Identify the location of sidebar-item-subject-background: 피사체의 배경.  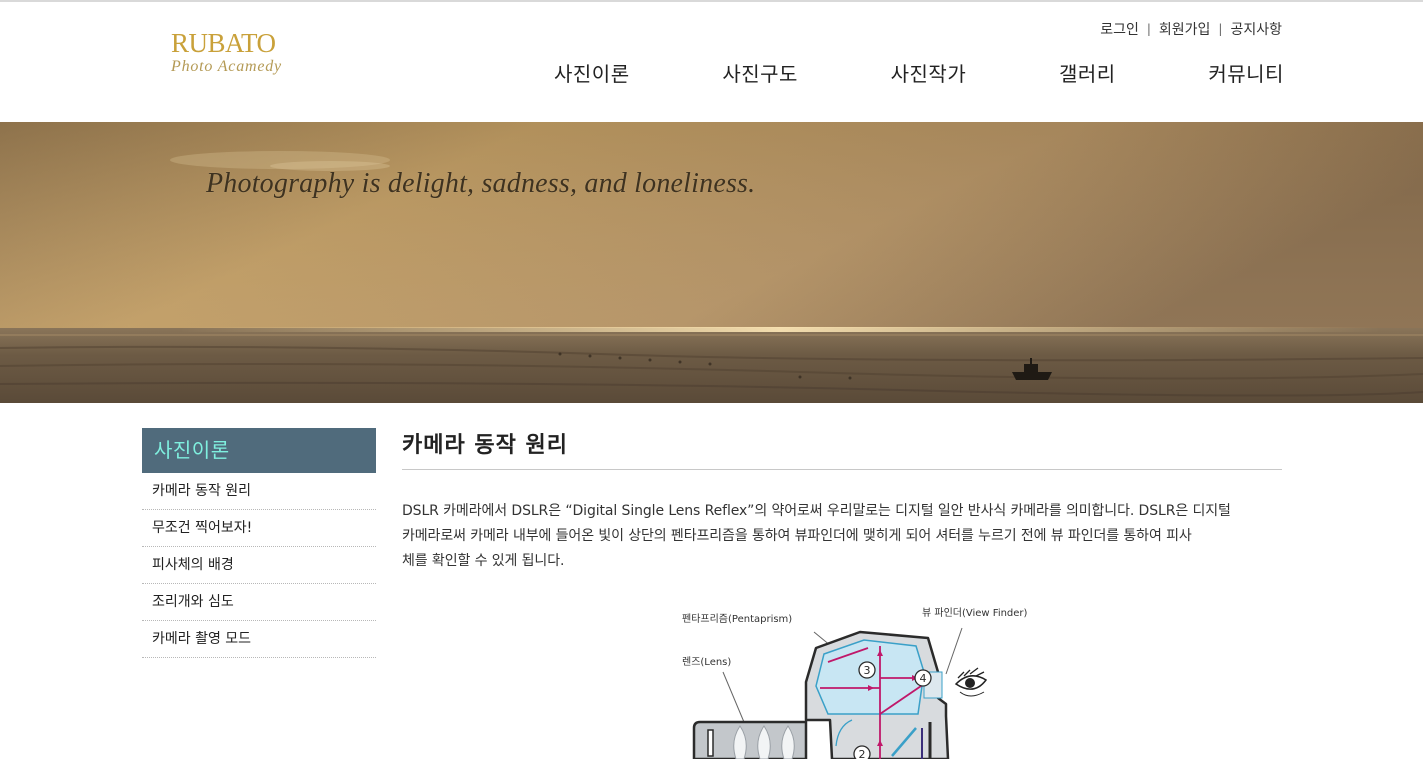
(259, 565).